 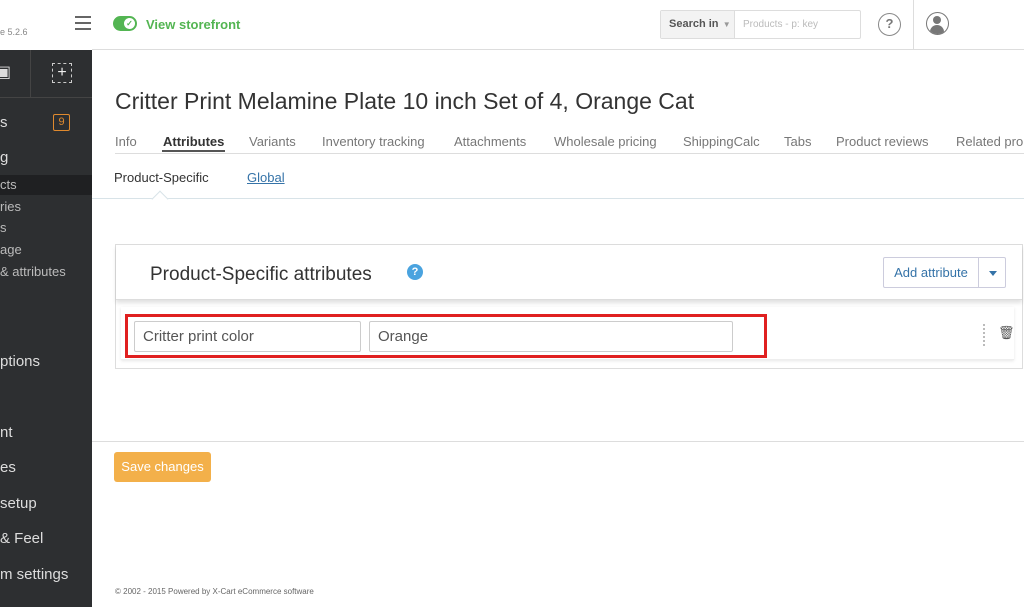 I want to click on quick-actions: ▣ +, so click(x=46, y=74).